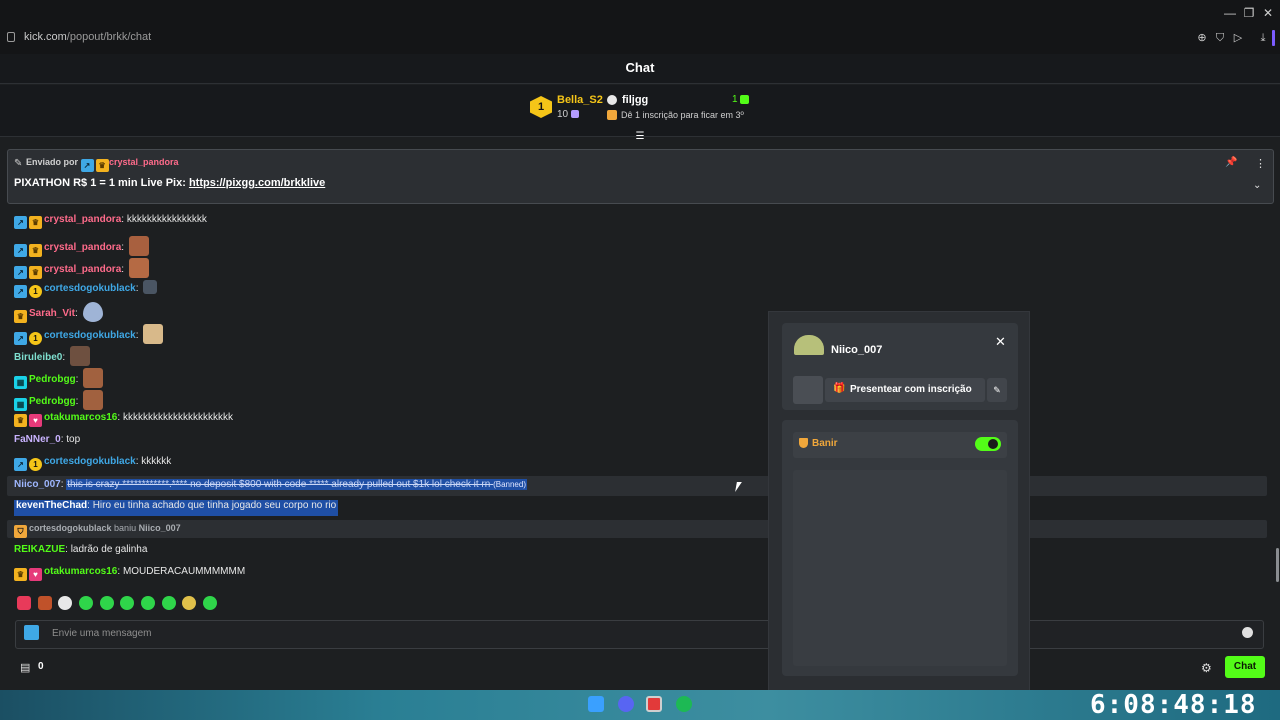  What do you see at coordinates (102, 633) in the screenshot?
I see `chat-input-placeholder: Envie uma mensagem` at bounding box center [102, 633].